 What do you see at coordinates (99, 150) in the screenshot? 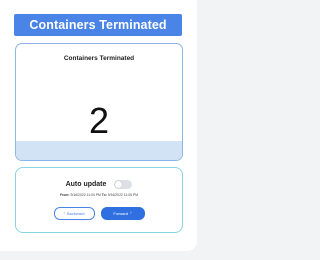
I see `metric-footer-band` at bounding box center [99, 150].